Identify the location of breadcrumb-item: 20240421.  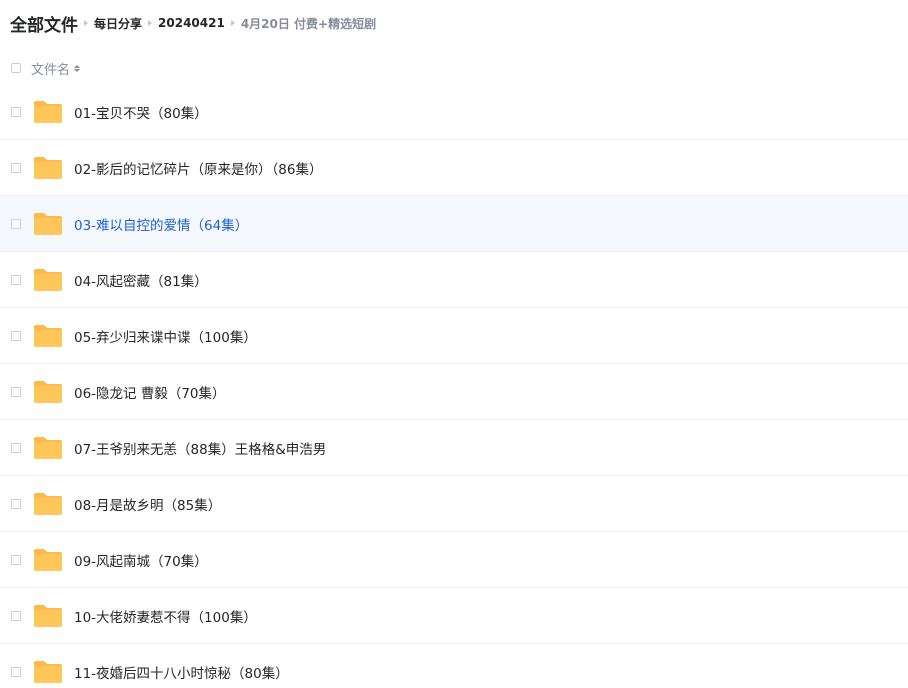
(191, 23).